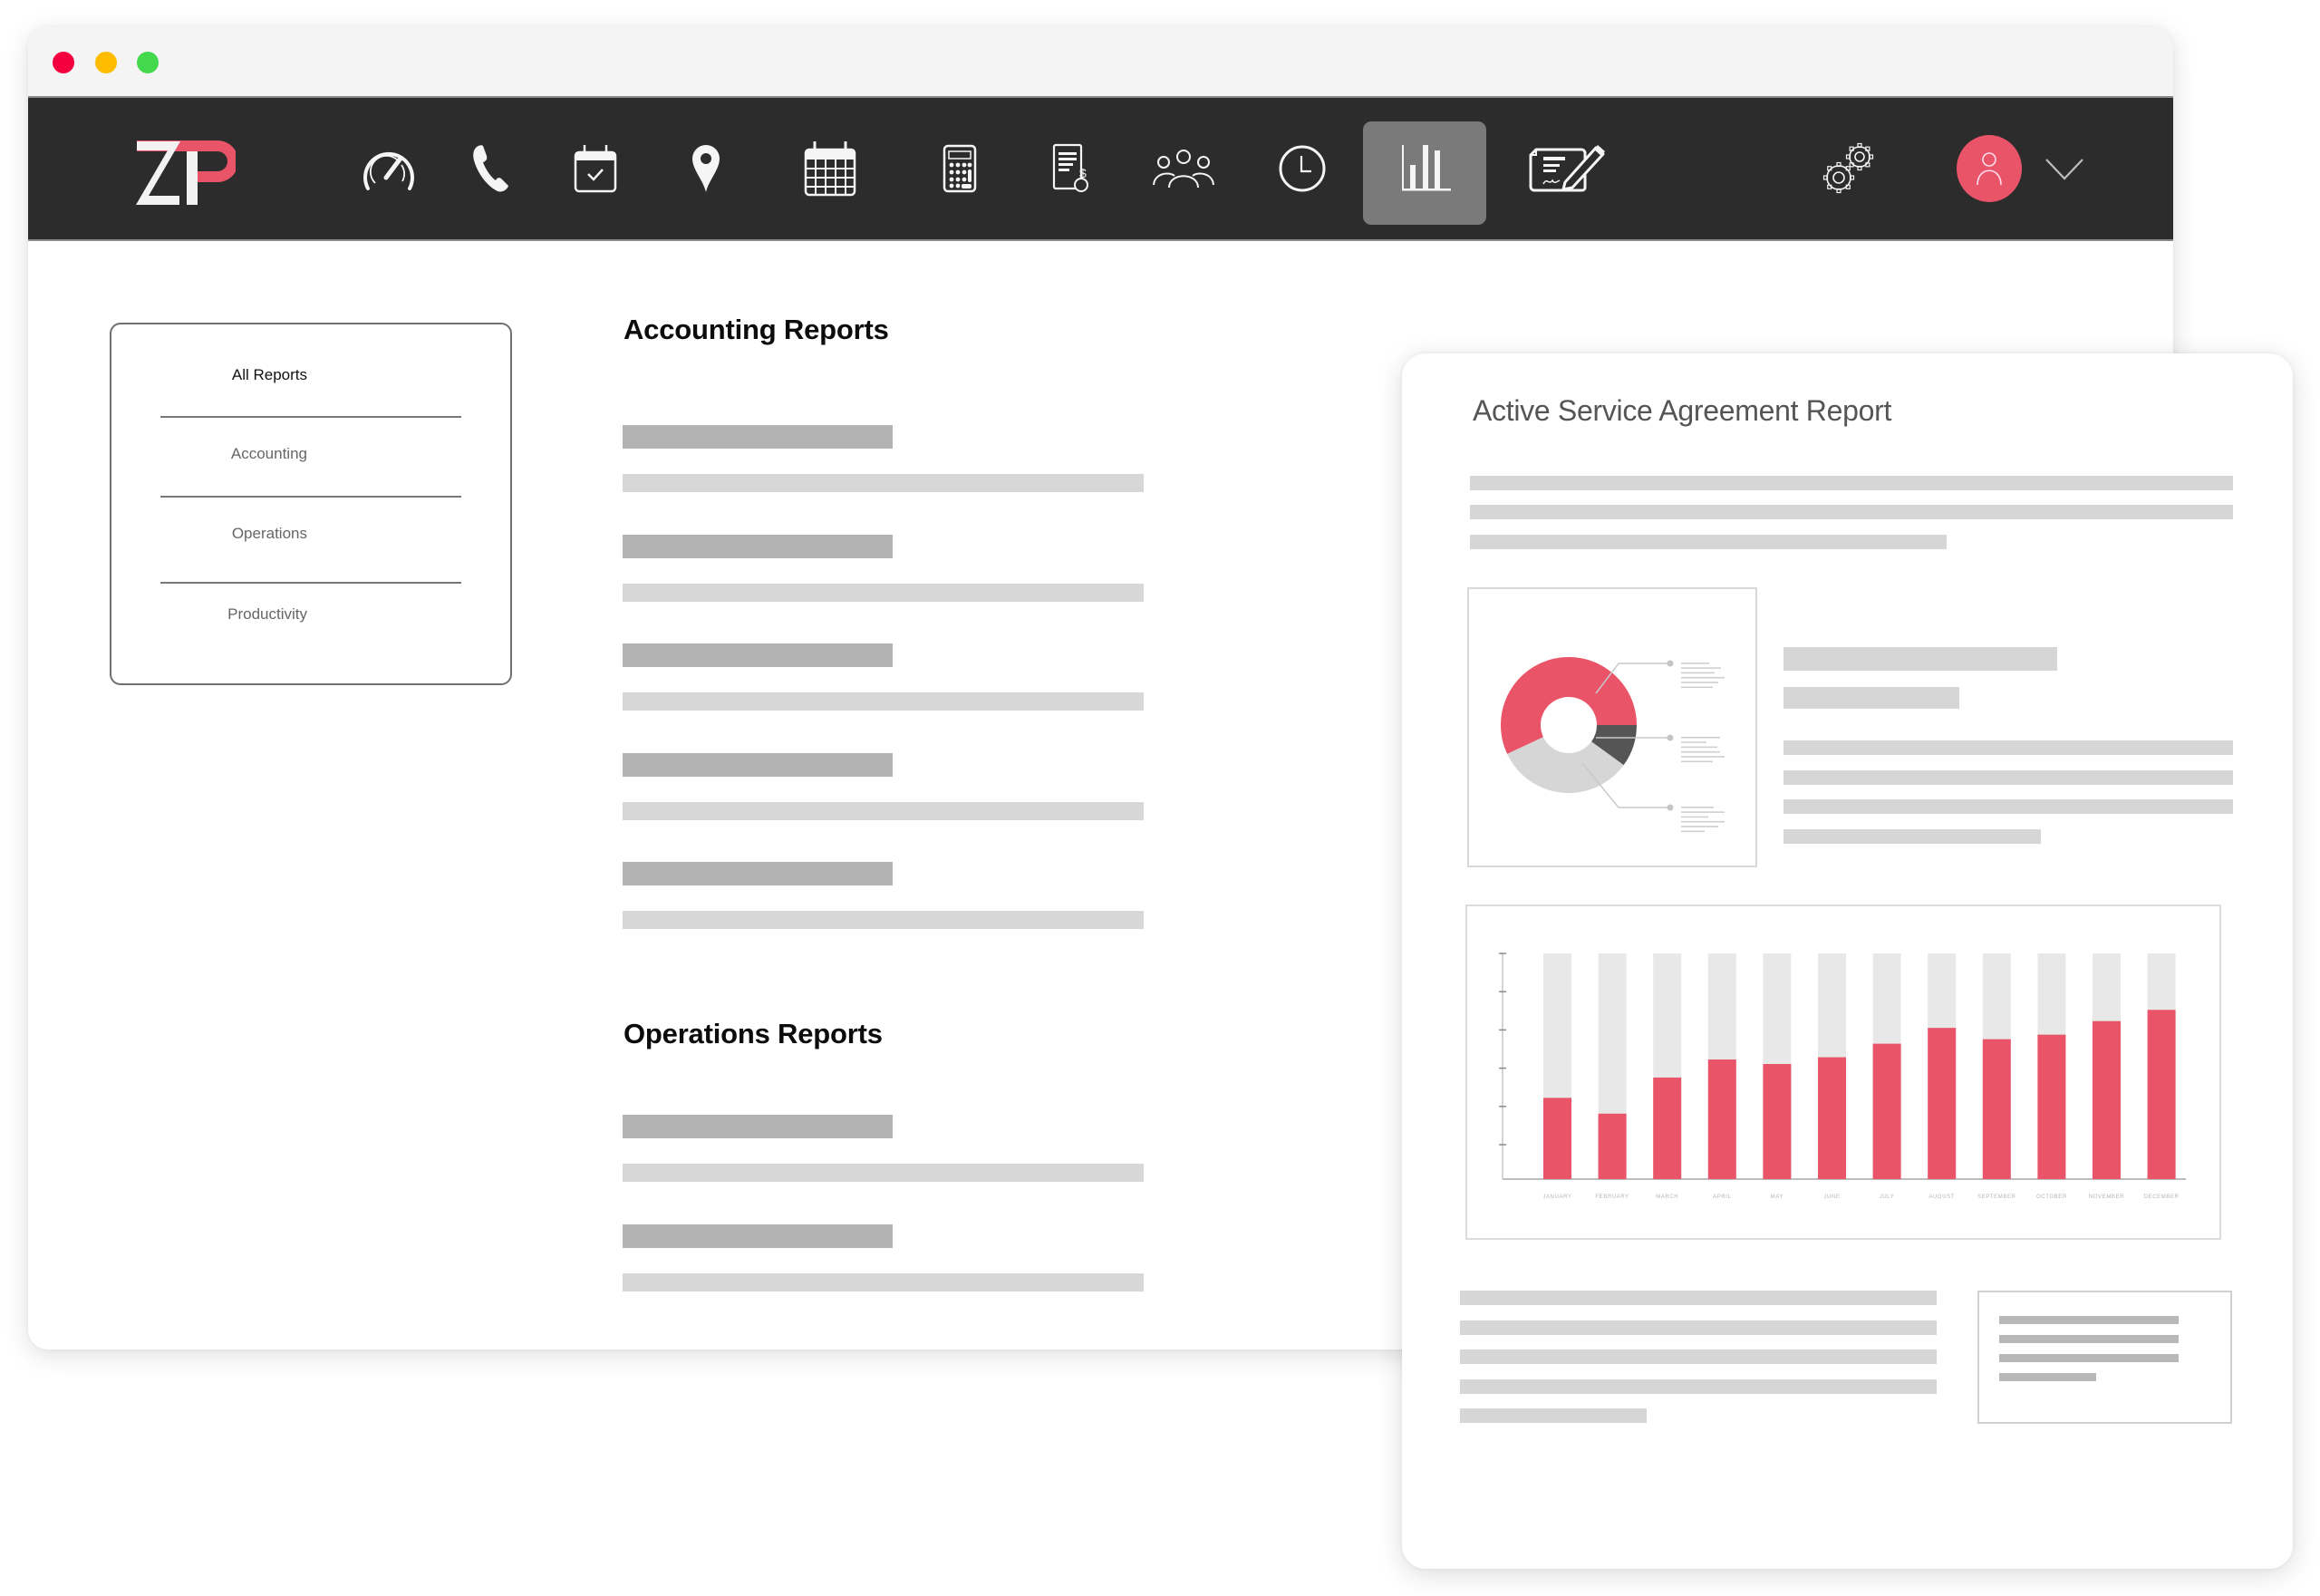  I want to click on user-menu-dropdown, so click(2064, 169).